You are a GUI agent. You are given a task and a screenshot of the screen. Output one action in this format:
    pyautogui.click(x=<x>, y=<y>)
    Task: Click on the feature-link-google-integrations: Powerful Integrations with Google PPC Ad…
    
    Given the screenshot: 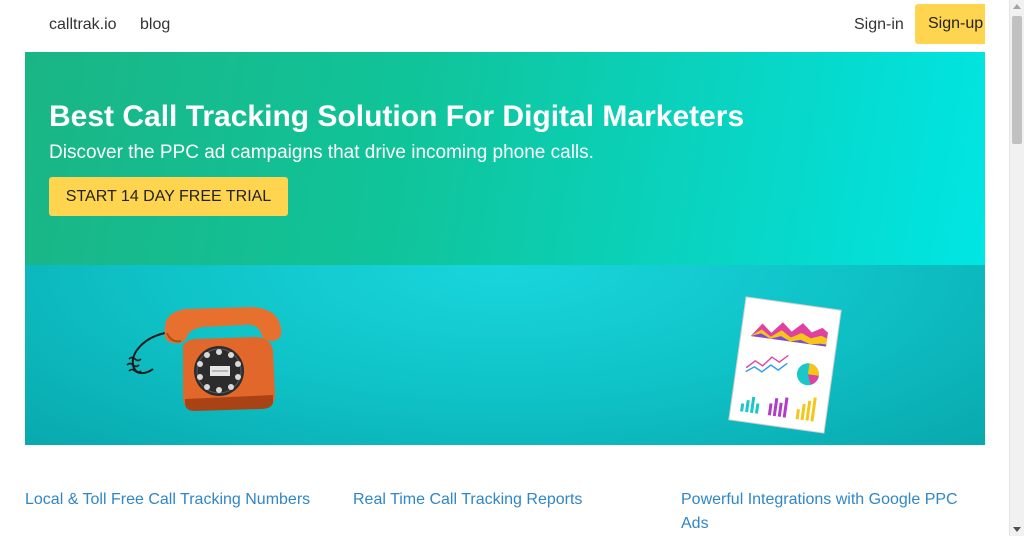 What is the action you would take?
    pyautogui.click(x=826, y=512)
    